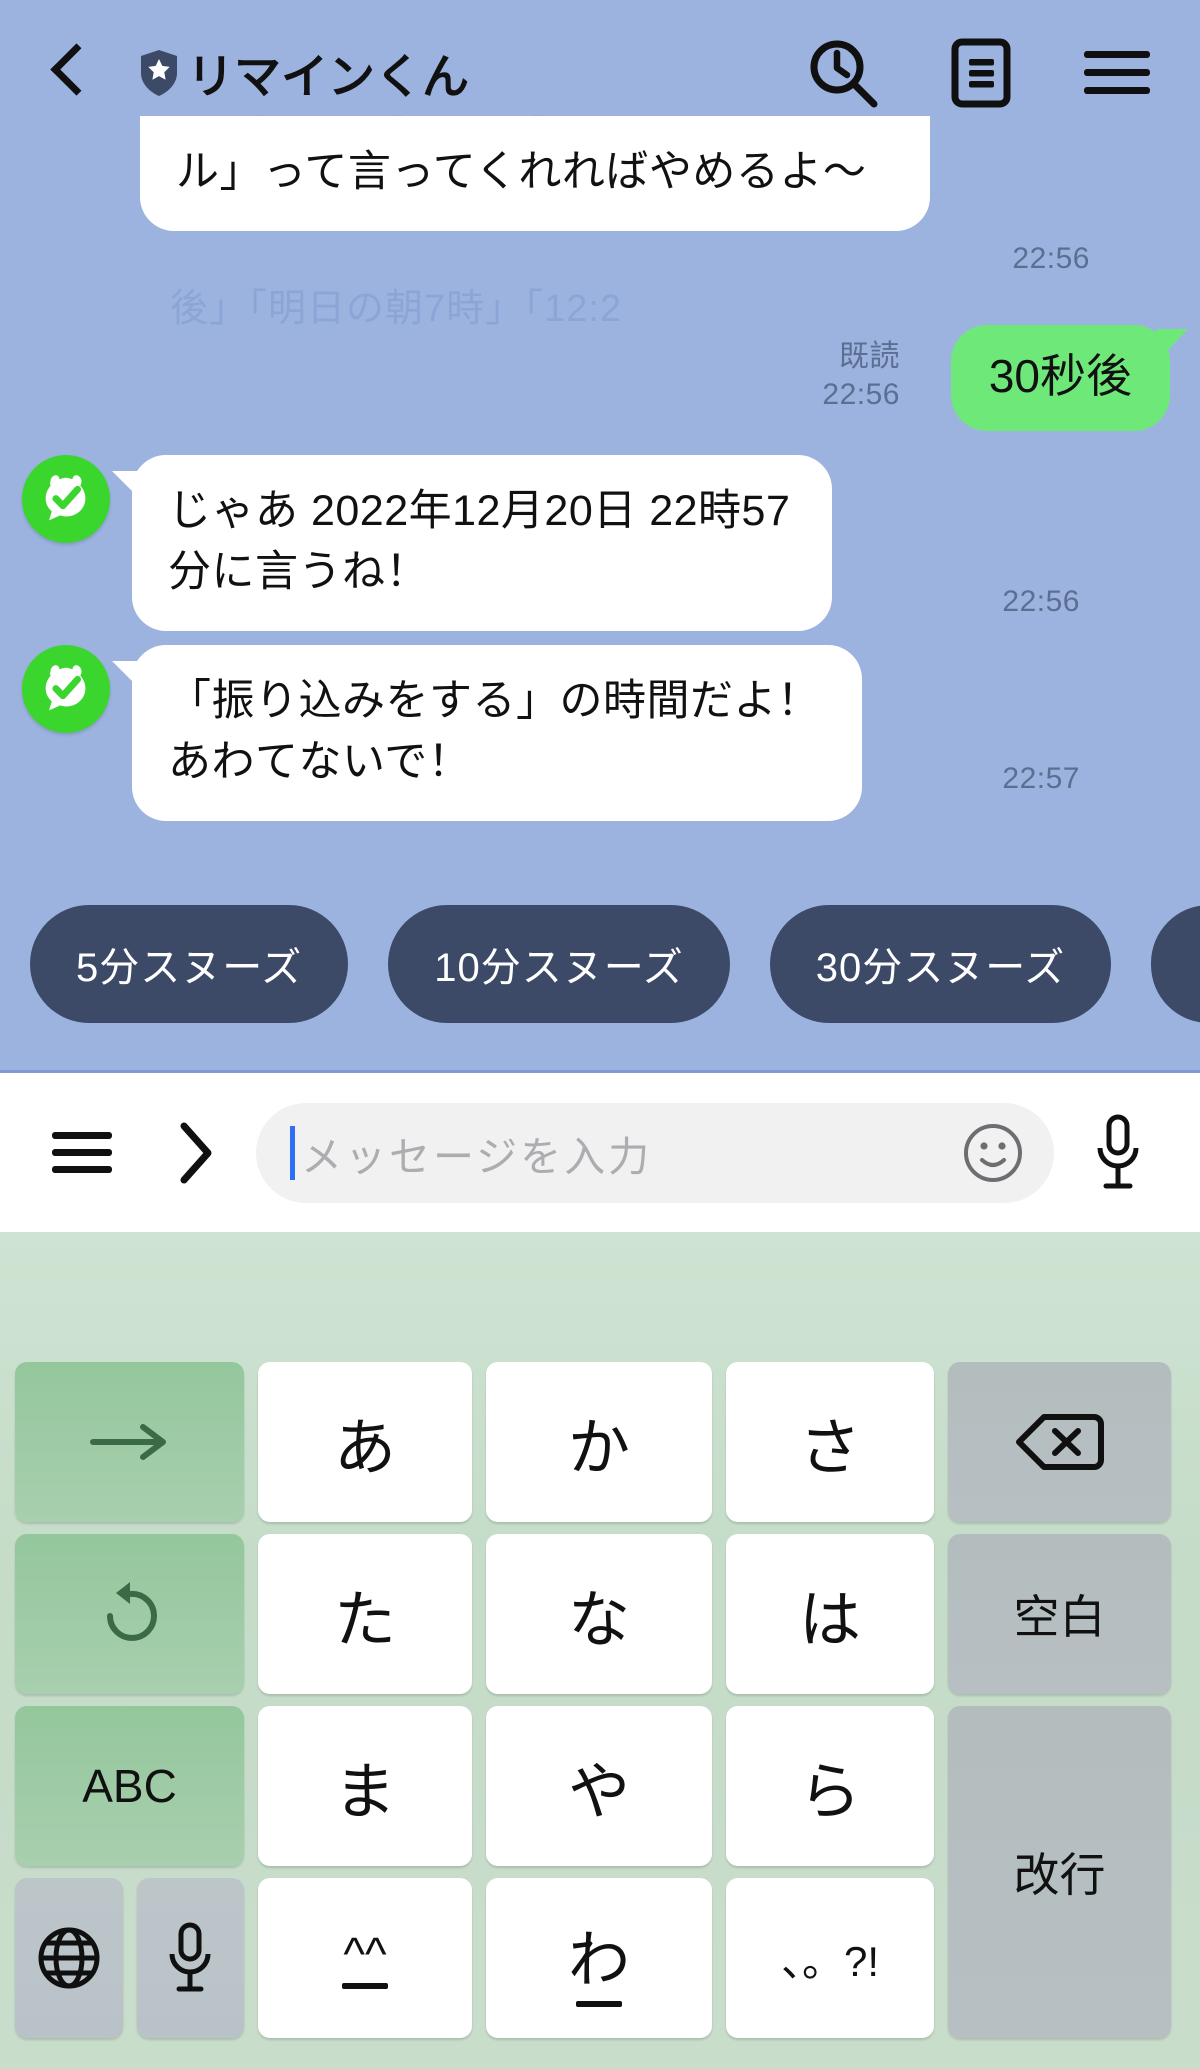 The image size is (1200, 2069). What do you see at coordinates (830, 1442) in the screenshot?
I see `key-sa: さ` at bounding box center [830, 1442].